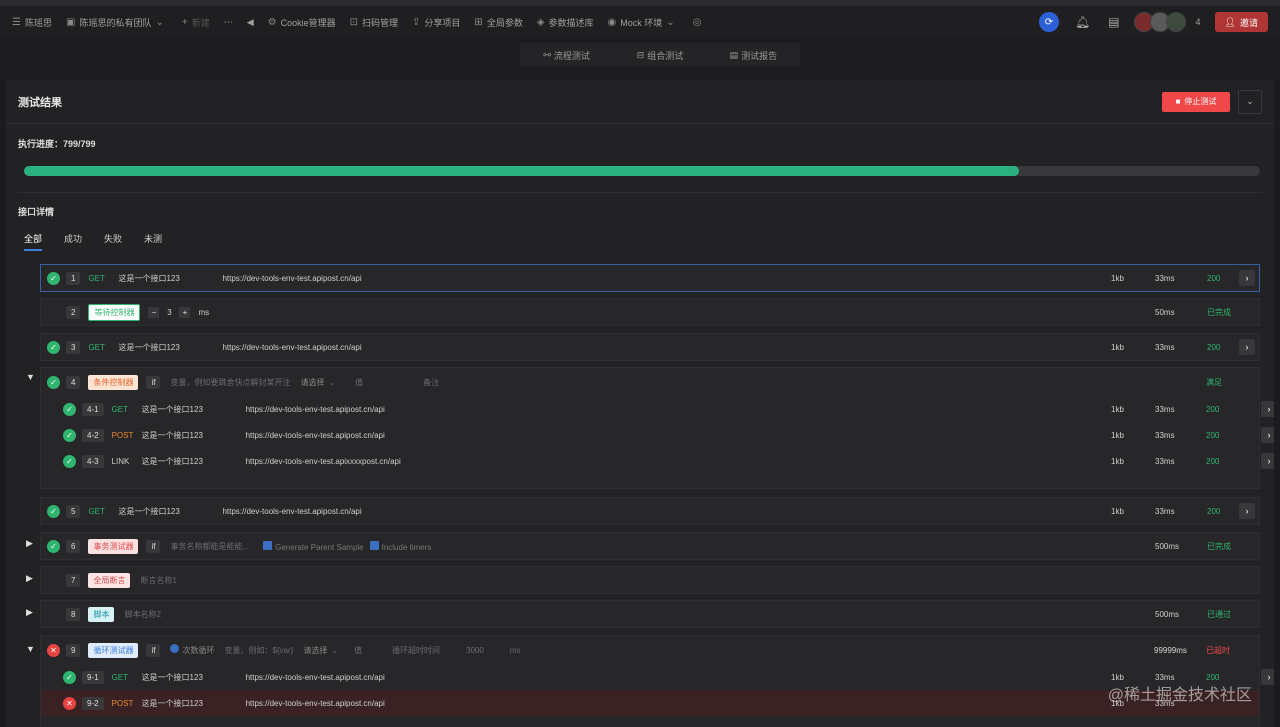 The image size is (1280, 727). What do you see at coordinates (640, 54) in the screenshot?
I see `combo-icon: ⊟` at bounding box center [640, 54].